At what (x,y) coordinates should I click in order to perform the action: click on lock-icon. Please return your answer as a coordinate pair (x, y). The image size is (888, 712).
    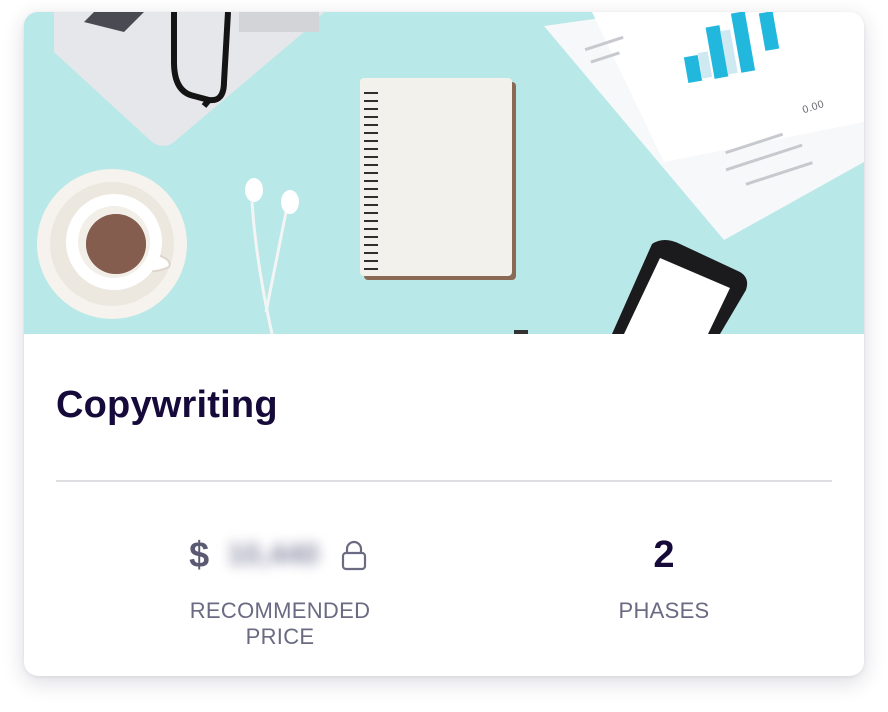
    Looking at the image, I should click on (354, 555).